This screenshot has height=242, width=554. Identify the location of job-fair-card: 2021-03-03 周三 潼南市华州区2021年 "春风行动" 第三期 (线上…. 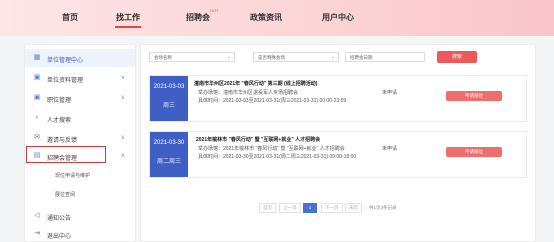
(338, 98).